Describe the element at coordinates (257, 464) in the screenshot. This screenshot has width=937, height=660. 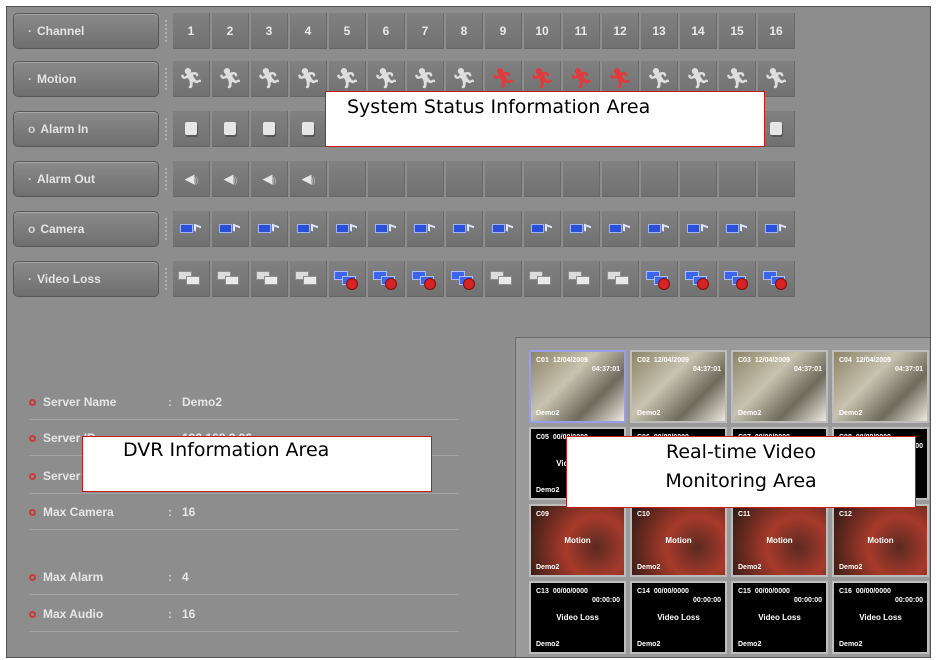
I see `annotation-dvr-info: DVR Information Area` at that location.